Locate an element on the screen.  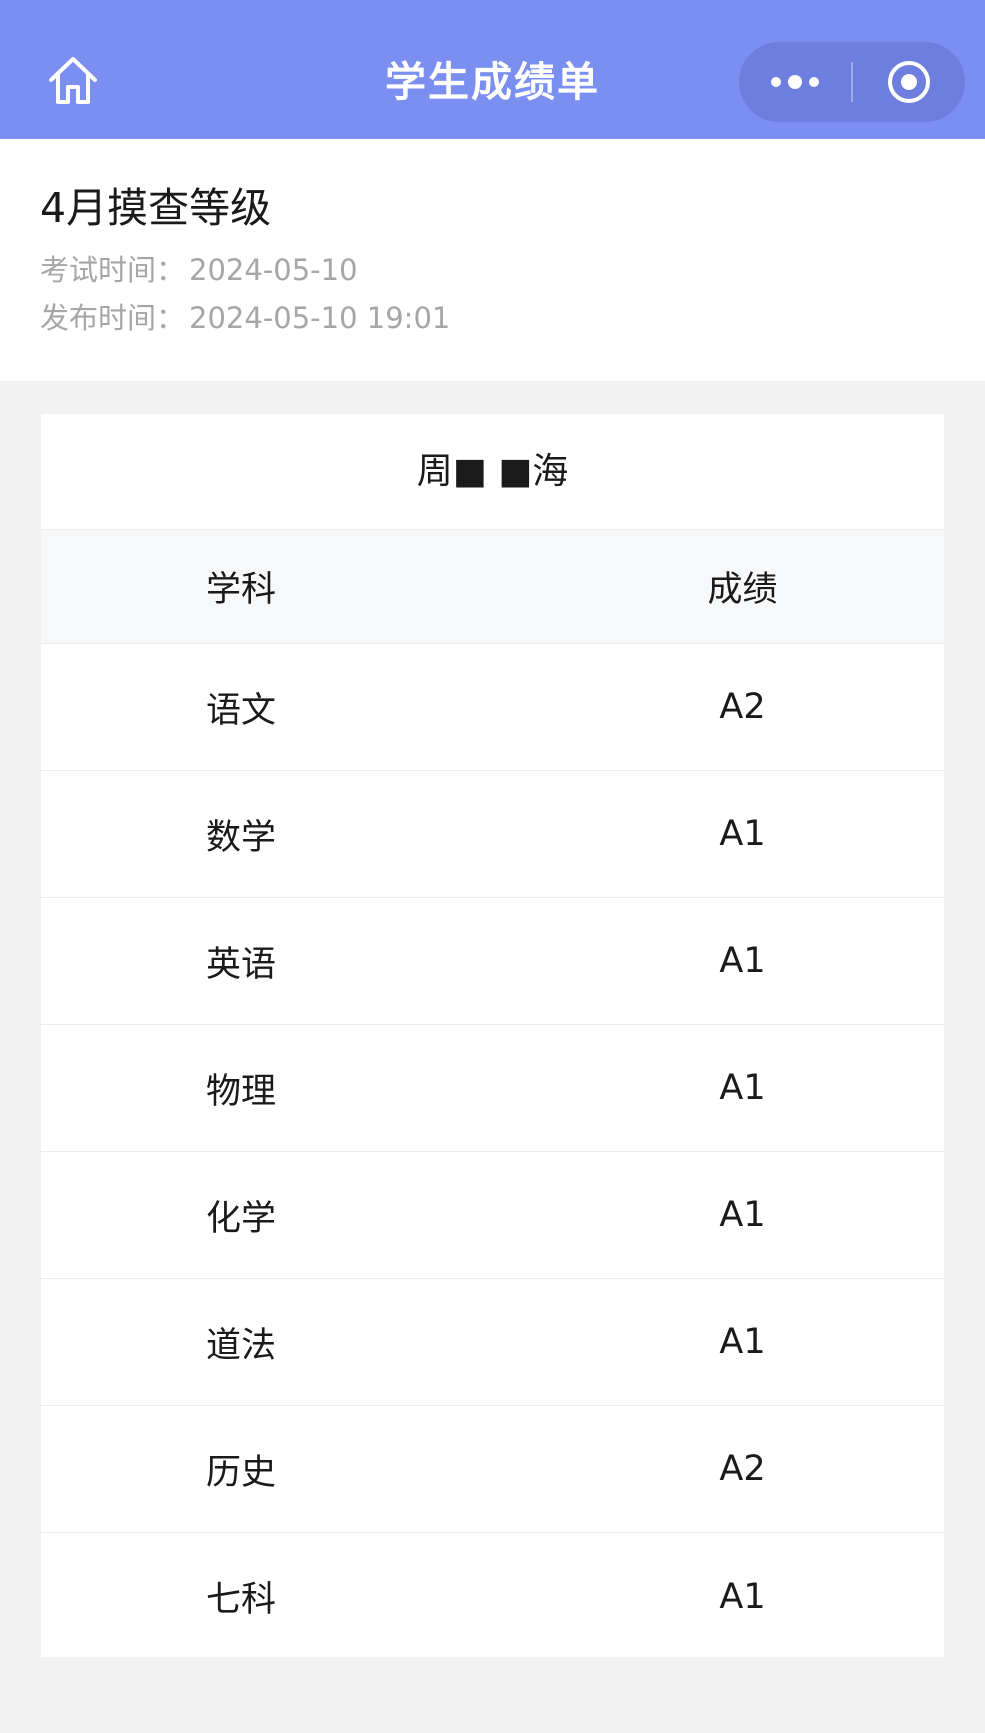
subject-cell: 物理 is located at coordinates (240, 1091).